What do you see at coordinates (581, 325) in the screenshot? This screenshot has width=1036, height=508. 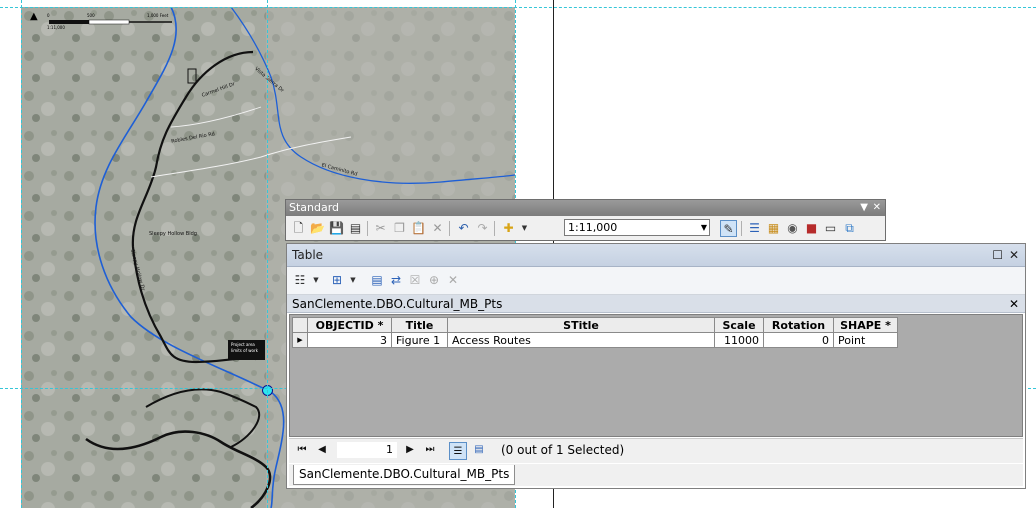 I see `column-header-stitle: STitle` at bounding box center [581, 325].